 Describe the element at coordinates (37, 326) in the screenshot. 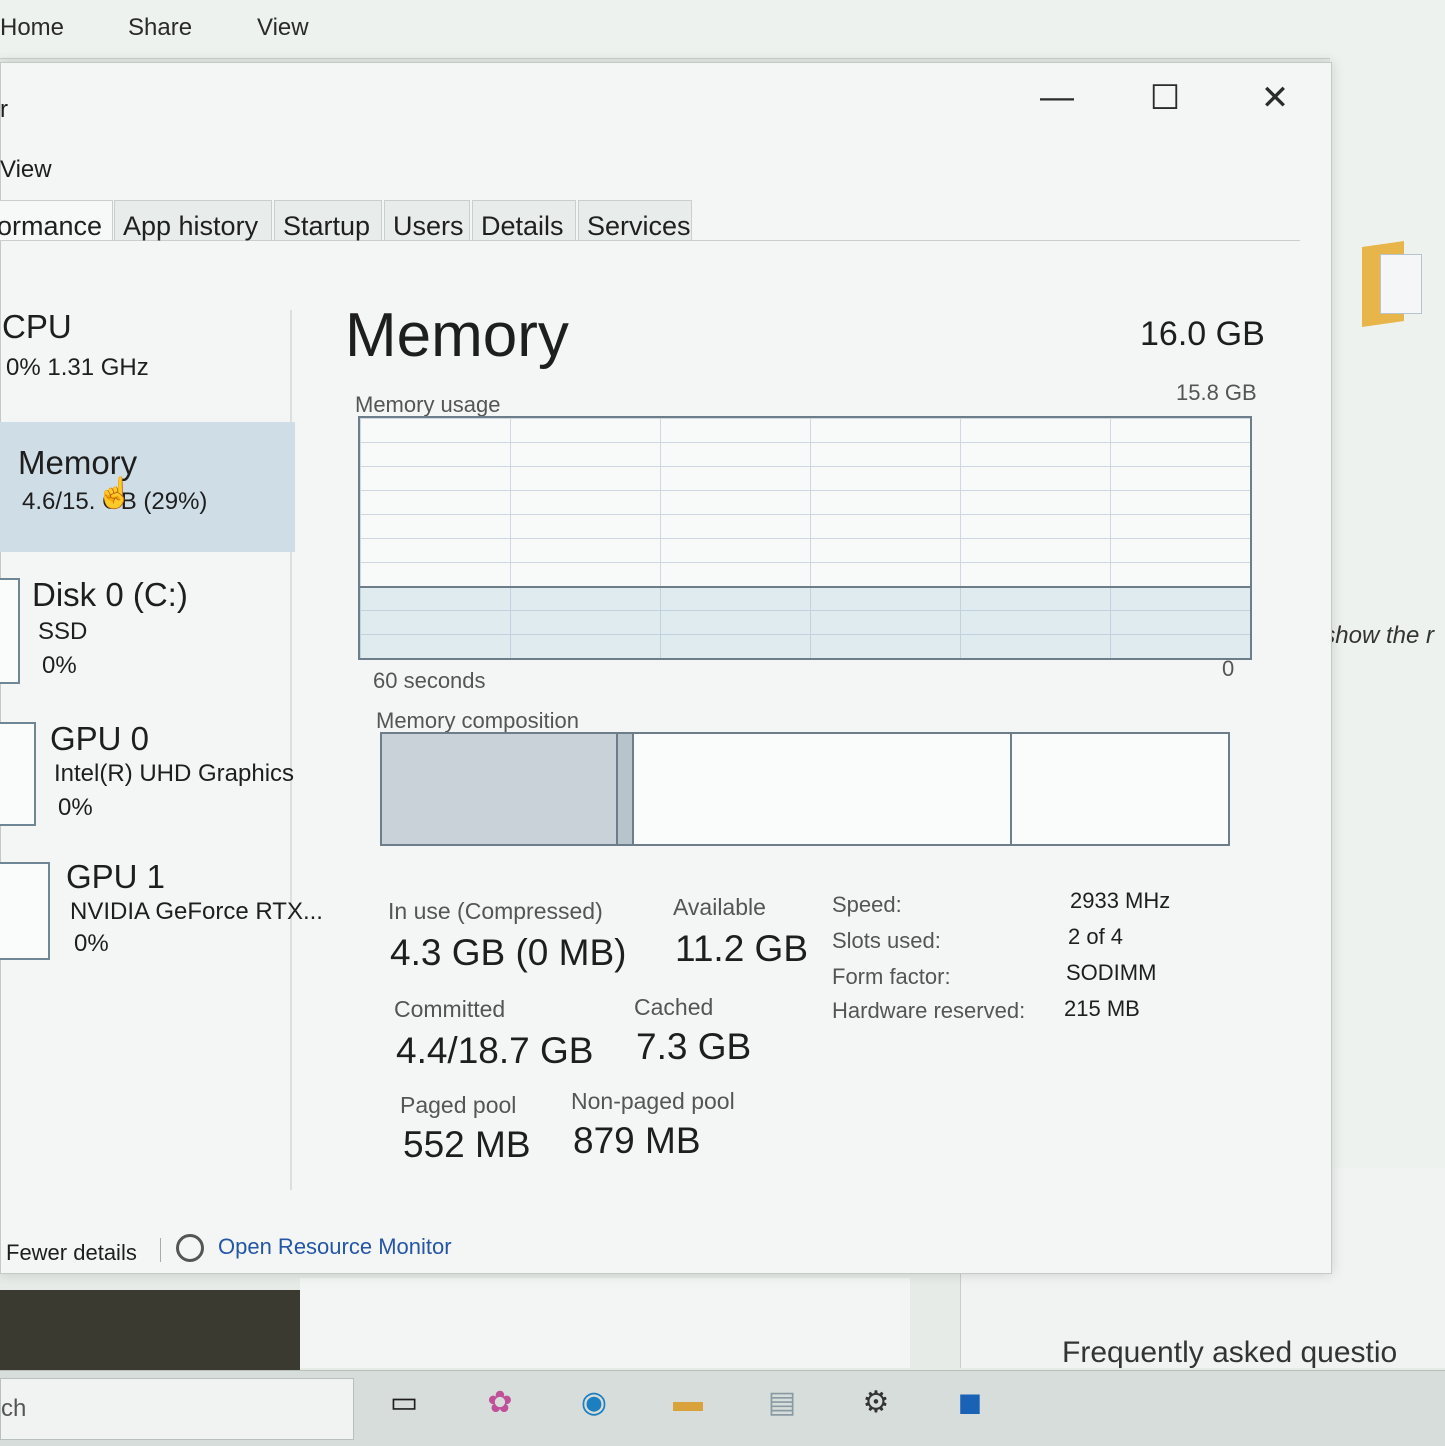

I see `sidebar-cpu-title: CPU` at that location.